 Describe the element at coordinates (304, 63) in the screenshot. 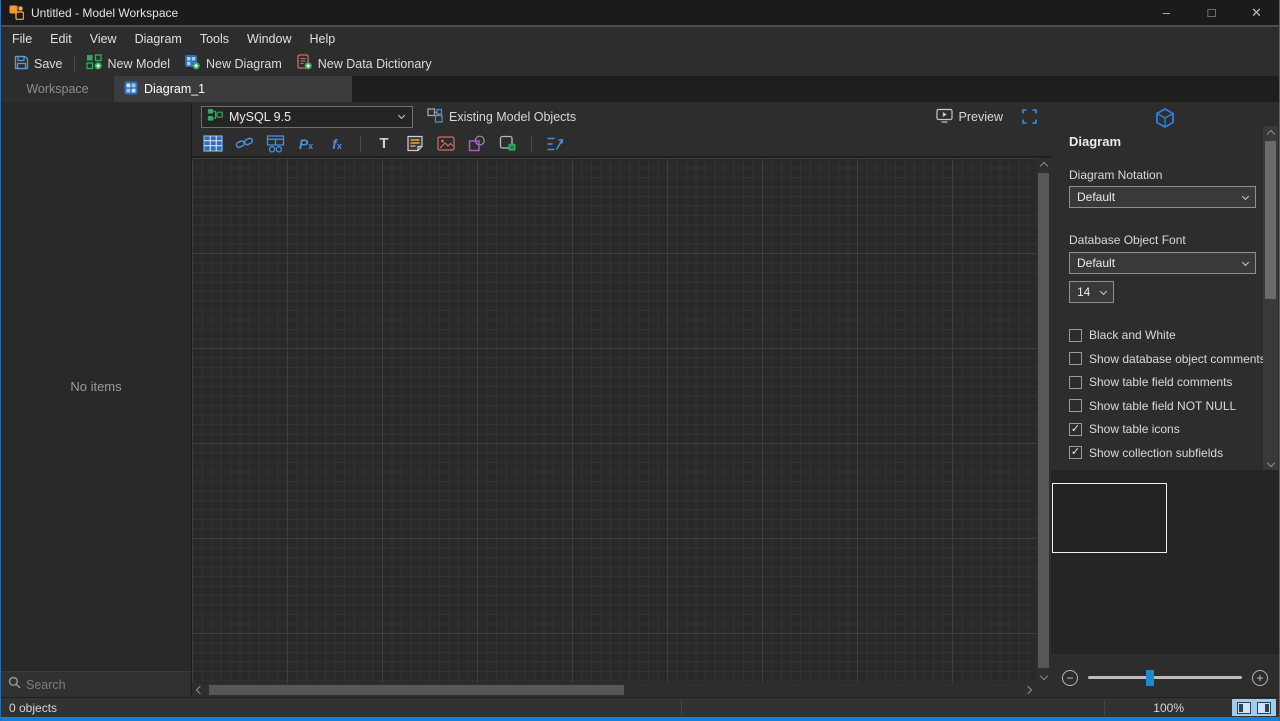

I see `new-data-dictionary-icon` at that location.